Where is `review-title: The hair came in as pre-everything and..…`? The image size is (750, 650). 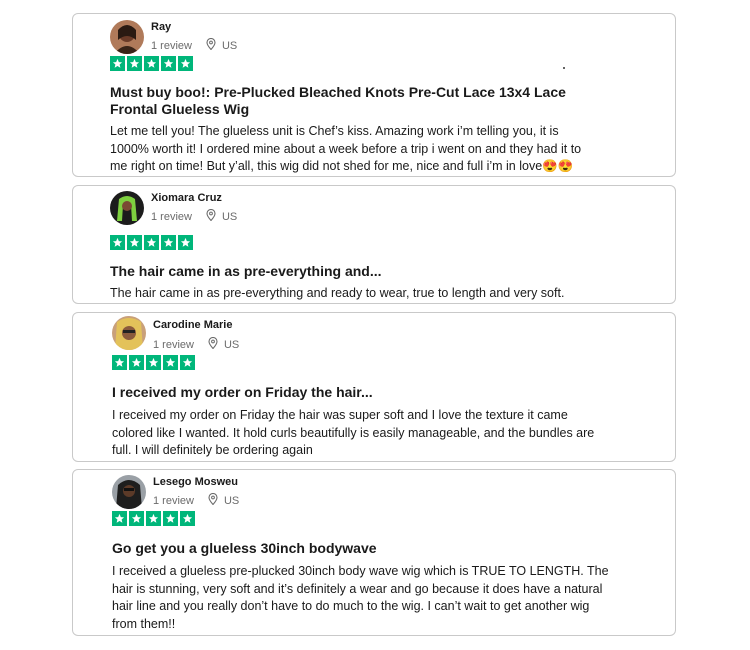 review-title: The hair came in as pre-everything and..… is located at coordinates (360, 271).